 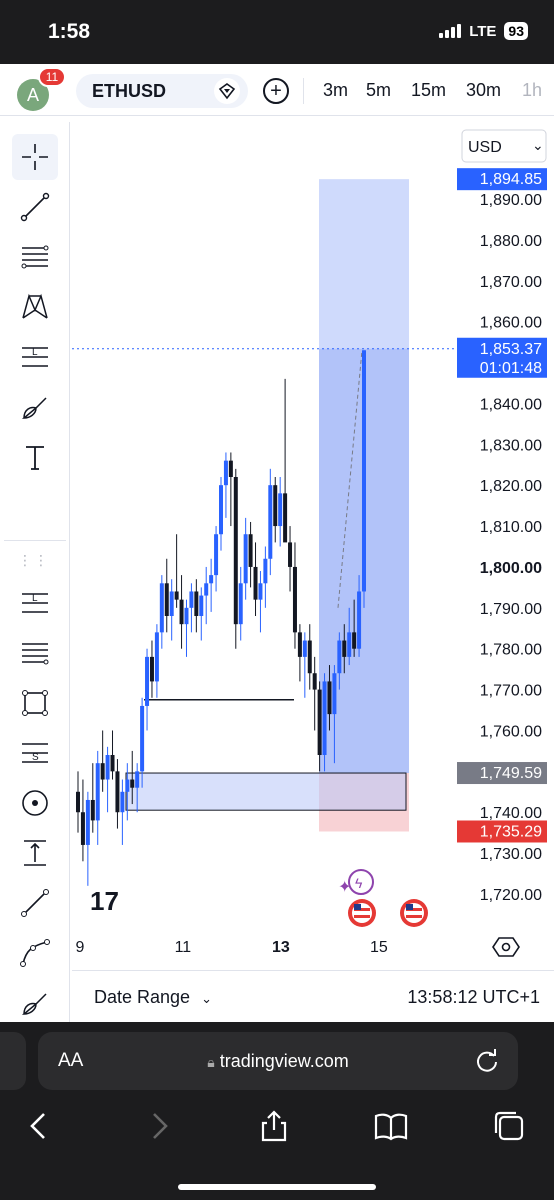 I want to click on reload-icon, so click(x=487, y=1061).